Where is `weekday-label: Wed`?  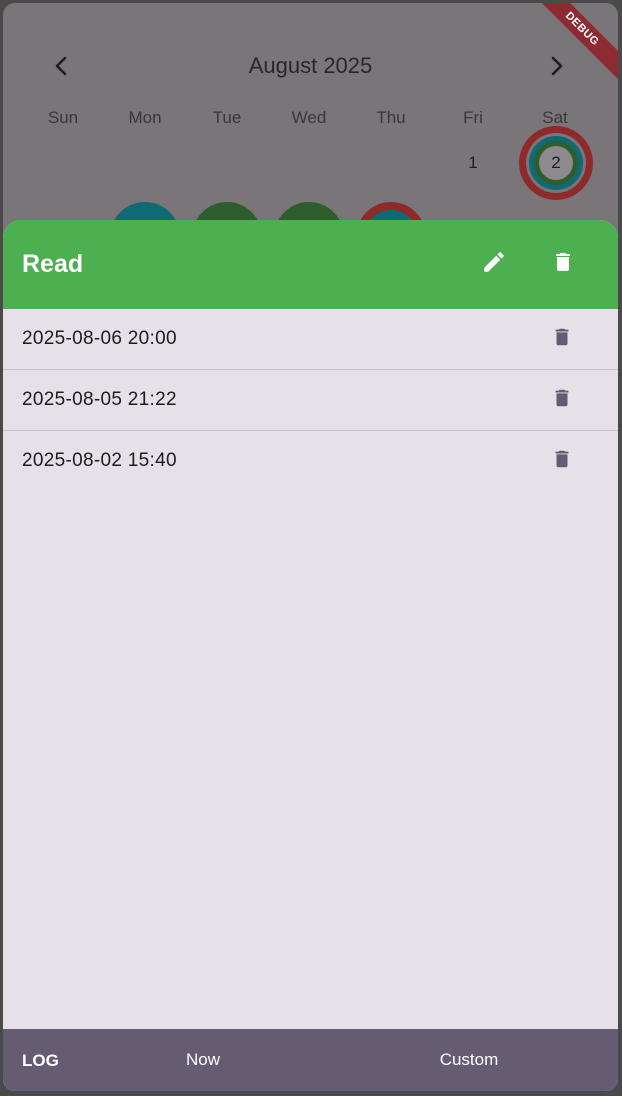
weekday-label: Wed is located at coordinates (309, 117).